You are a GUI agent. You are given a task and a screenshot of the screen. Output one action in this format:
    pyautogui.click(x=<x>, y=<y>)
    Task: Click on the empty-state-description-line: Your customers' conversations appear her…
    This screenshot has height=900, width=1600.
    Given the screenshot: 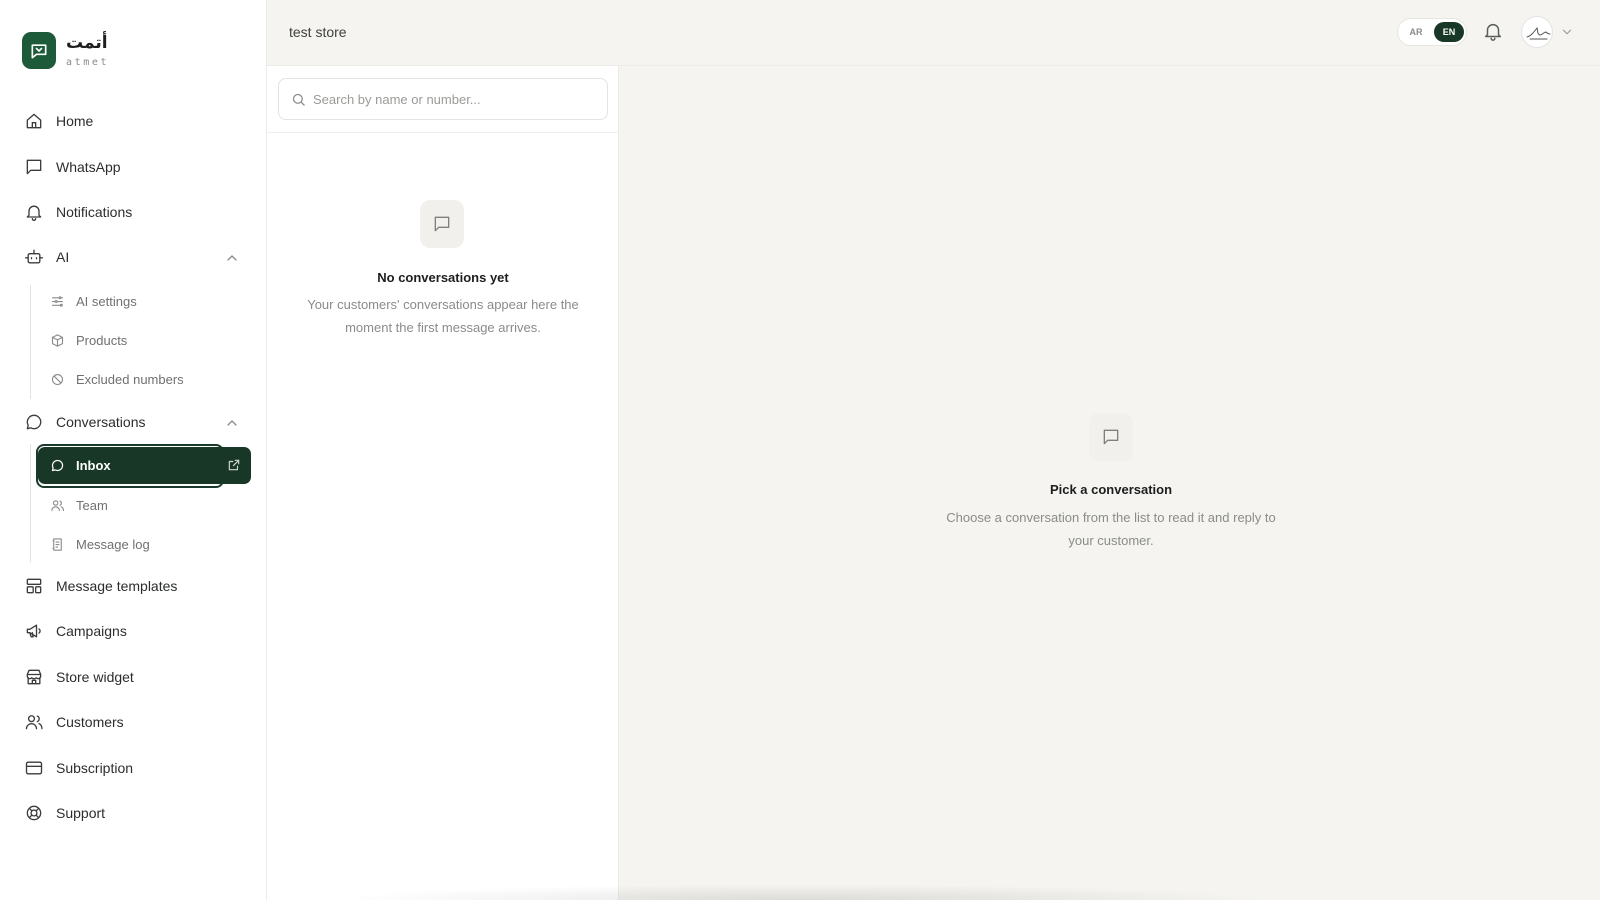 What is the action you would take?
    pyautogui.click(x=443, y=304)
    